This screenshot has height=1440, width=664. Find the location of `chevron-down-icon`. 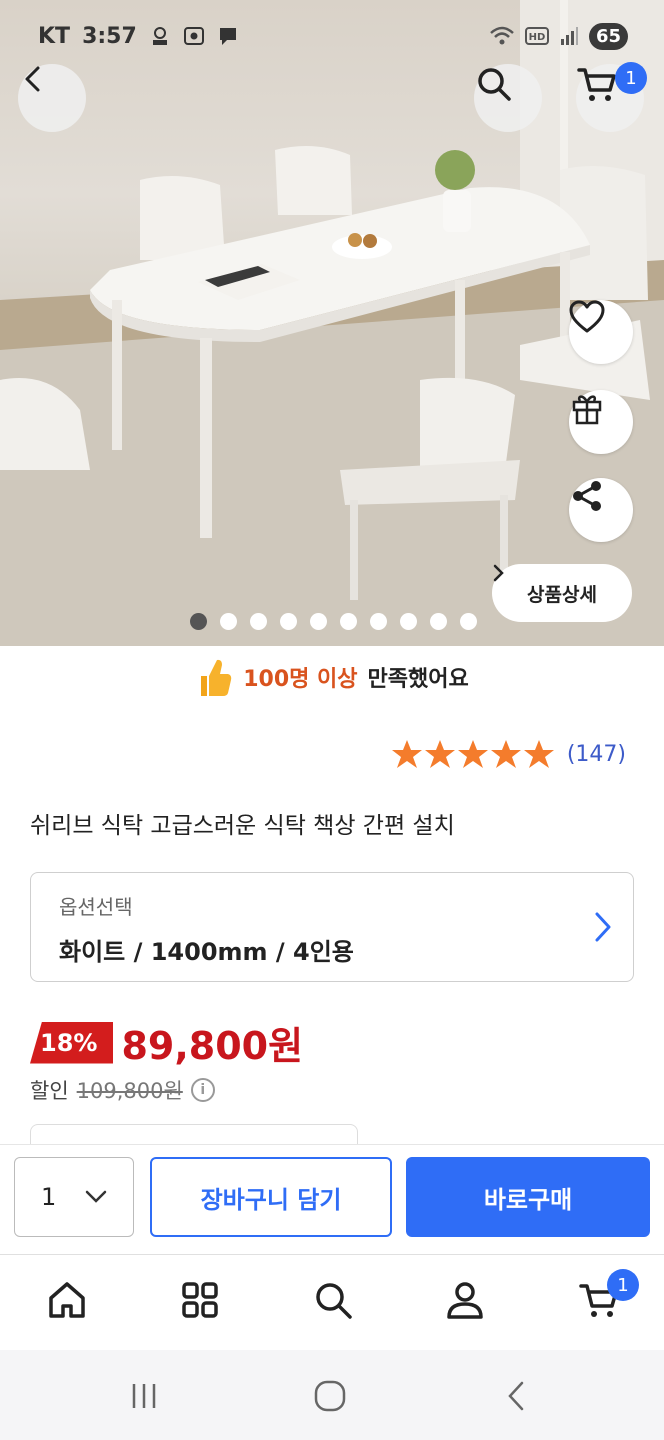

chevron-down-icon is located at coordinates (96, 1196).